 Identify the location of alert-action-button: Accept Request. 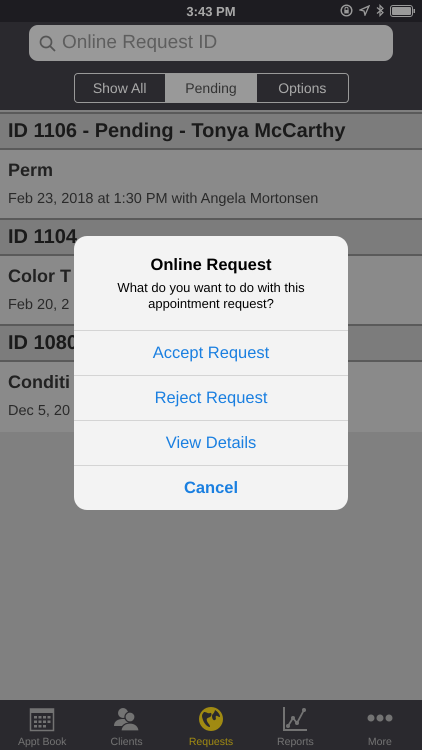
(211, 352).